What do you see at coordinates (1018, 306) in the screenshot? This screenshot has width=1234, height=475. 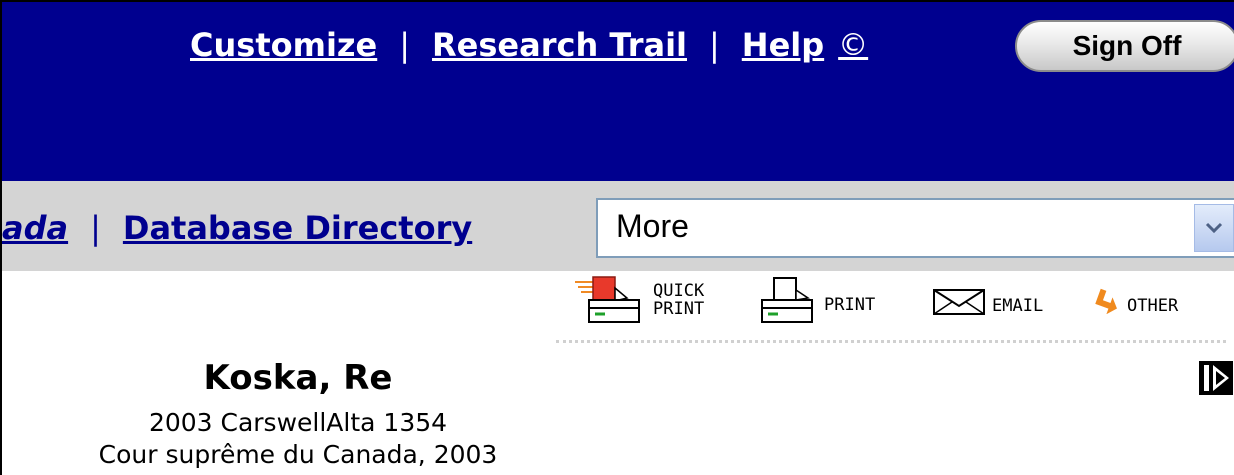 I see `email-label: EMAIL` at bounding box center [1018, 306].